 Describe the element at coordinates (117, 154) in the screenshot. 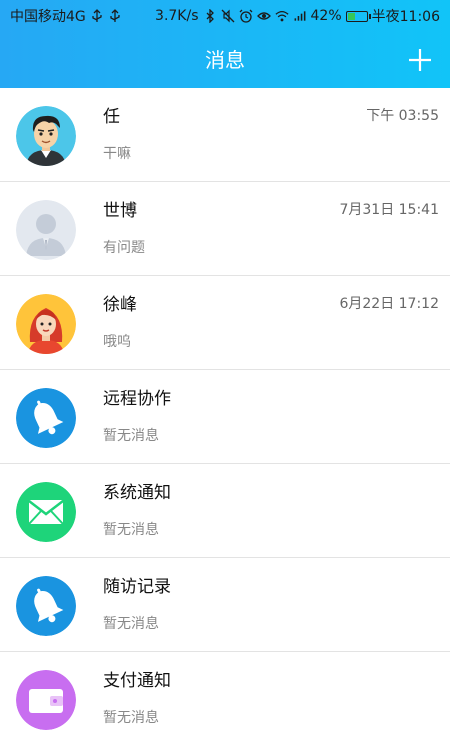

I see `message-preview: 干嘛` at that location.